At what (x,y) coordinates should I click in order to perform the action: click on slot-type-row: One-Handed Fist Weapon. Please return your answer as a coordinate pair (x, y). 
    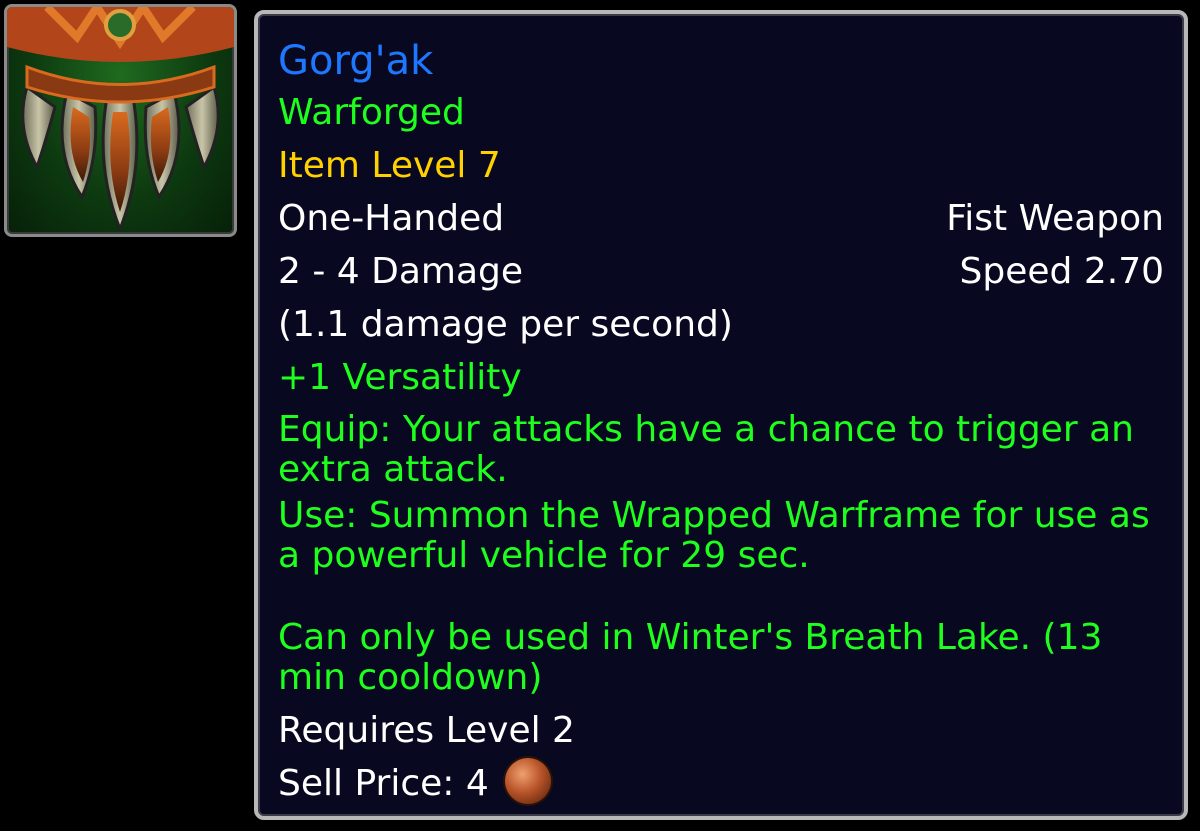
    Looking at the image, I should click on (721, 218).